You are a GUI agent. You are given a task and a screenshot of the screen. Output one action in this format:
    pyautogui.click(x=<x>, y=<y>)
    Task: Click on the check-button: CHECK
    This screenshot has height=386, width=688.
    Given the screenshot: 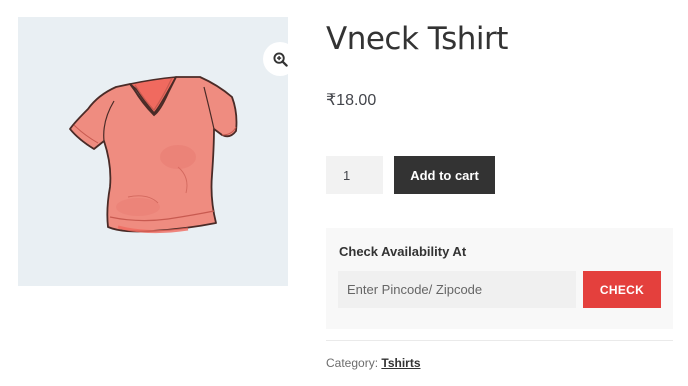 What is the action you would take?
    pyautogui.click(x=622, y=289)
    